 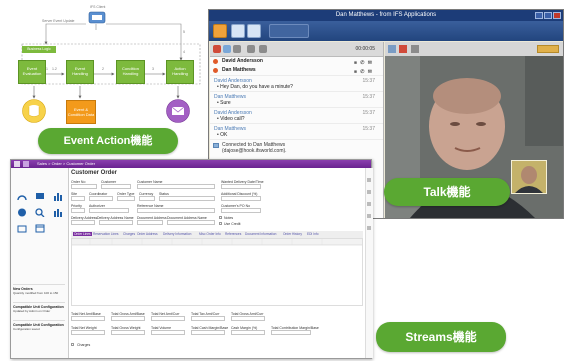 What do you see at coordinates (84, 186) in the screenshot?
I see `order-no-input` at bounding box center [84, 186].